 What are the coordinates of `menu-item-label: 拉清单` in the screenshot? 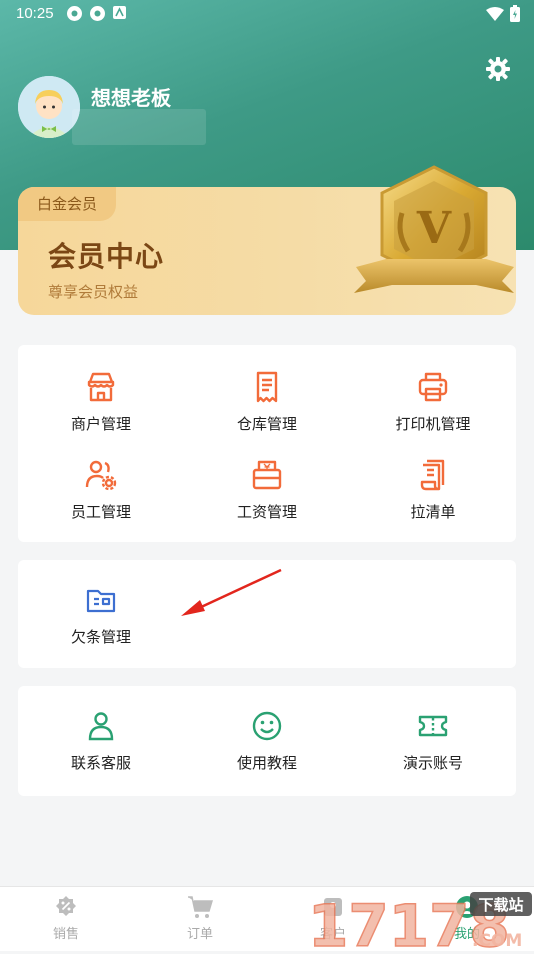 It's located at (433, 512).